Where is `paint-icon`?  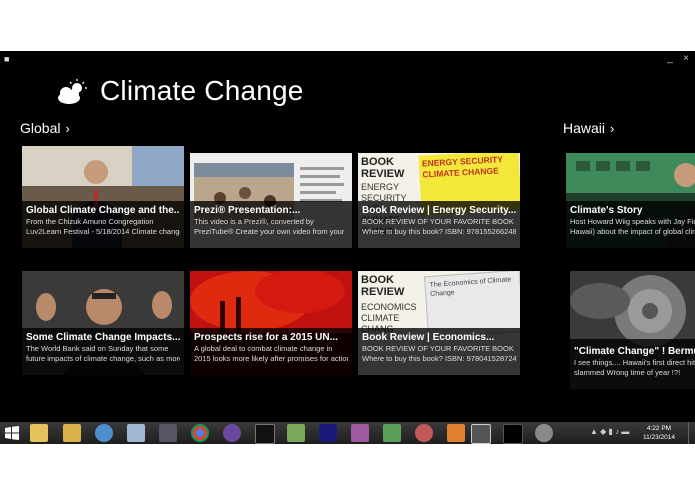
paint-icon is located at coordinates (360, 433).